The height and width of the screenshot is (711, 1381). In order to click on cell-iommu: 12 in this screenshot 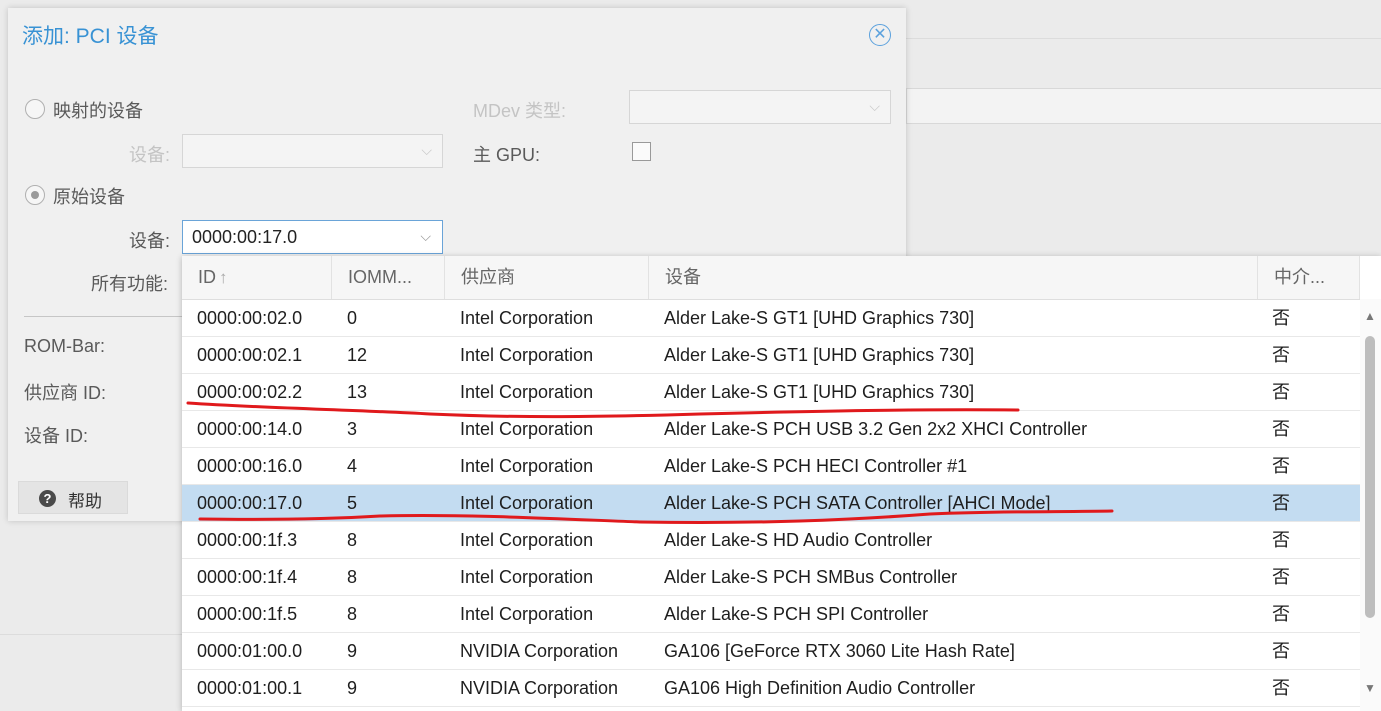, I will do `click(357, 355)`.